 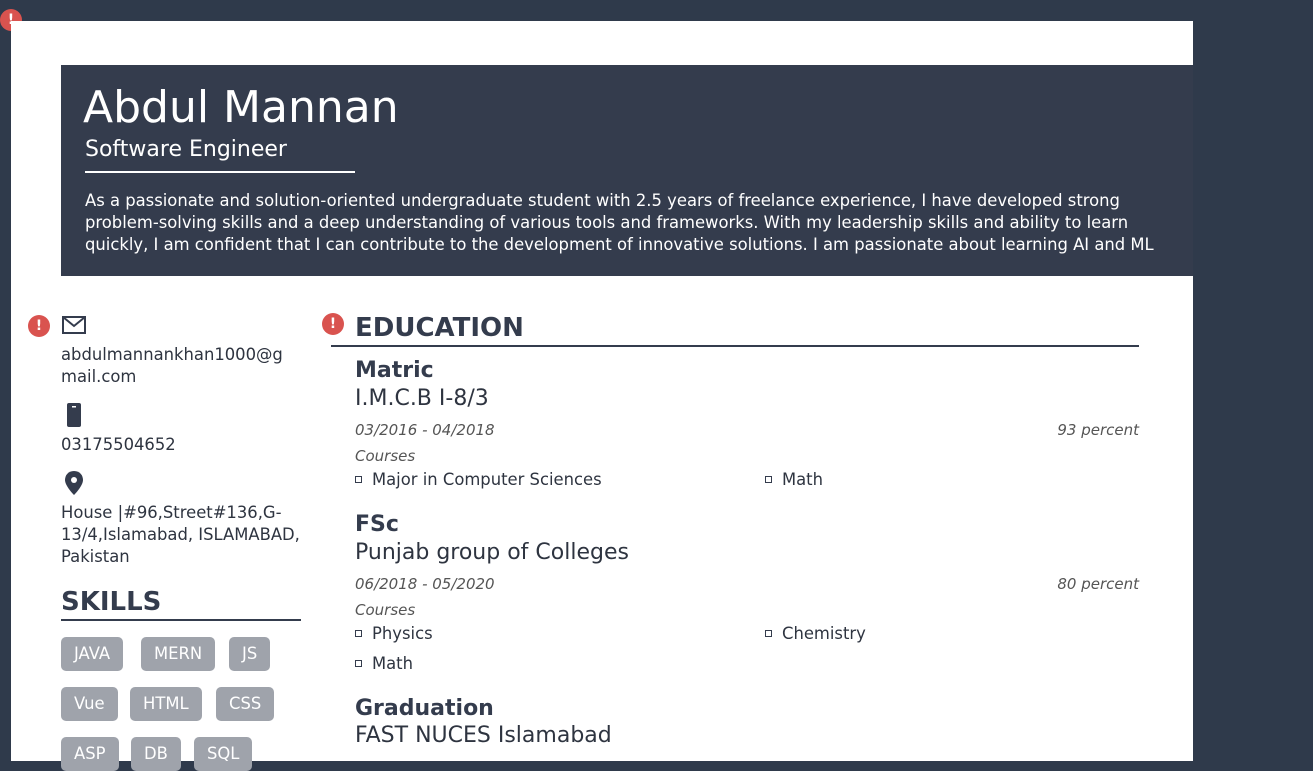 What do you see at coordinates (422, 398) in the screenshot?
I see `education-institution: I.M.C.B I-8/3` at bounding box center [422, 398].